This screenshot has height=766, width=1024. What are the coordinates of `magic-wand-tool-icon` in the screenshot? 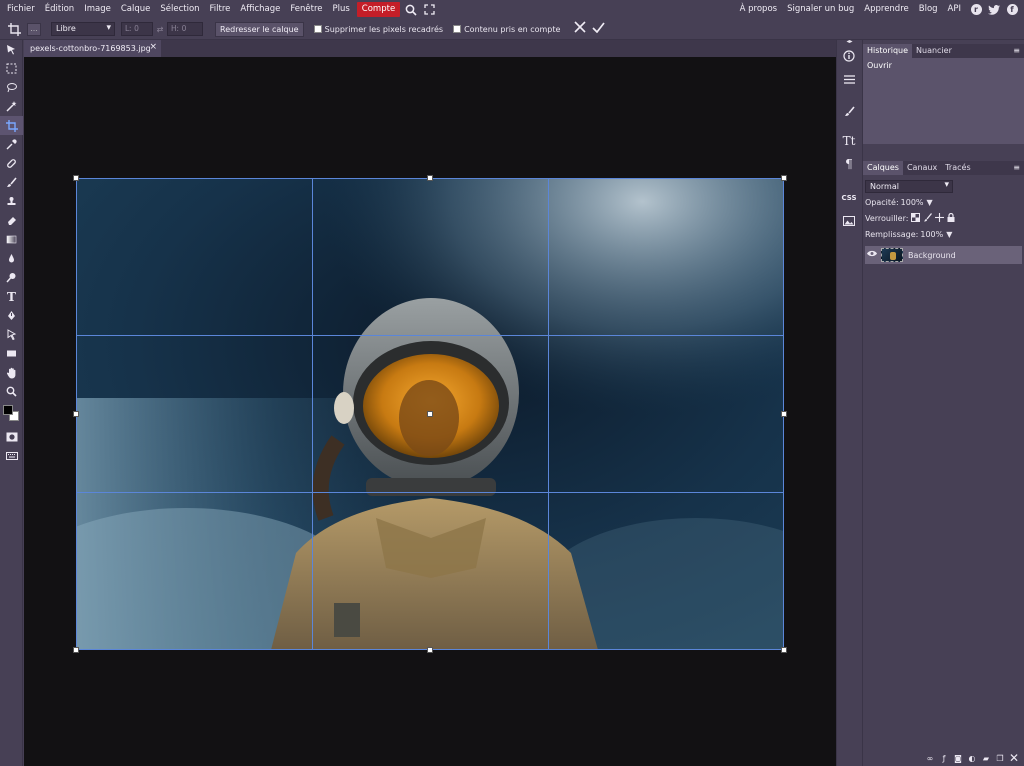 It's located at (11, 106).